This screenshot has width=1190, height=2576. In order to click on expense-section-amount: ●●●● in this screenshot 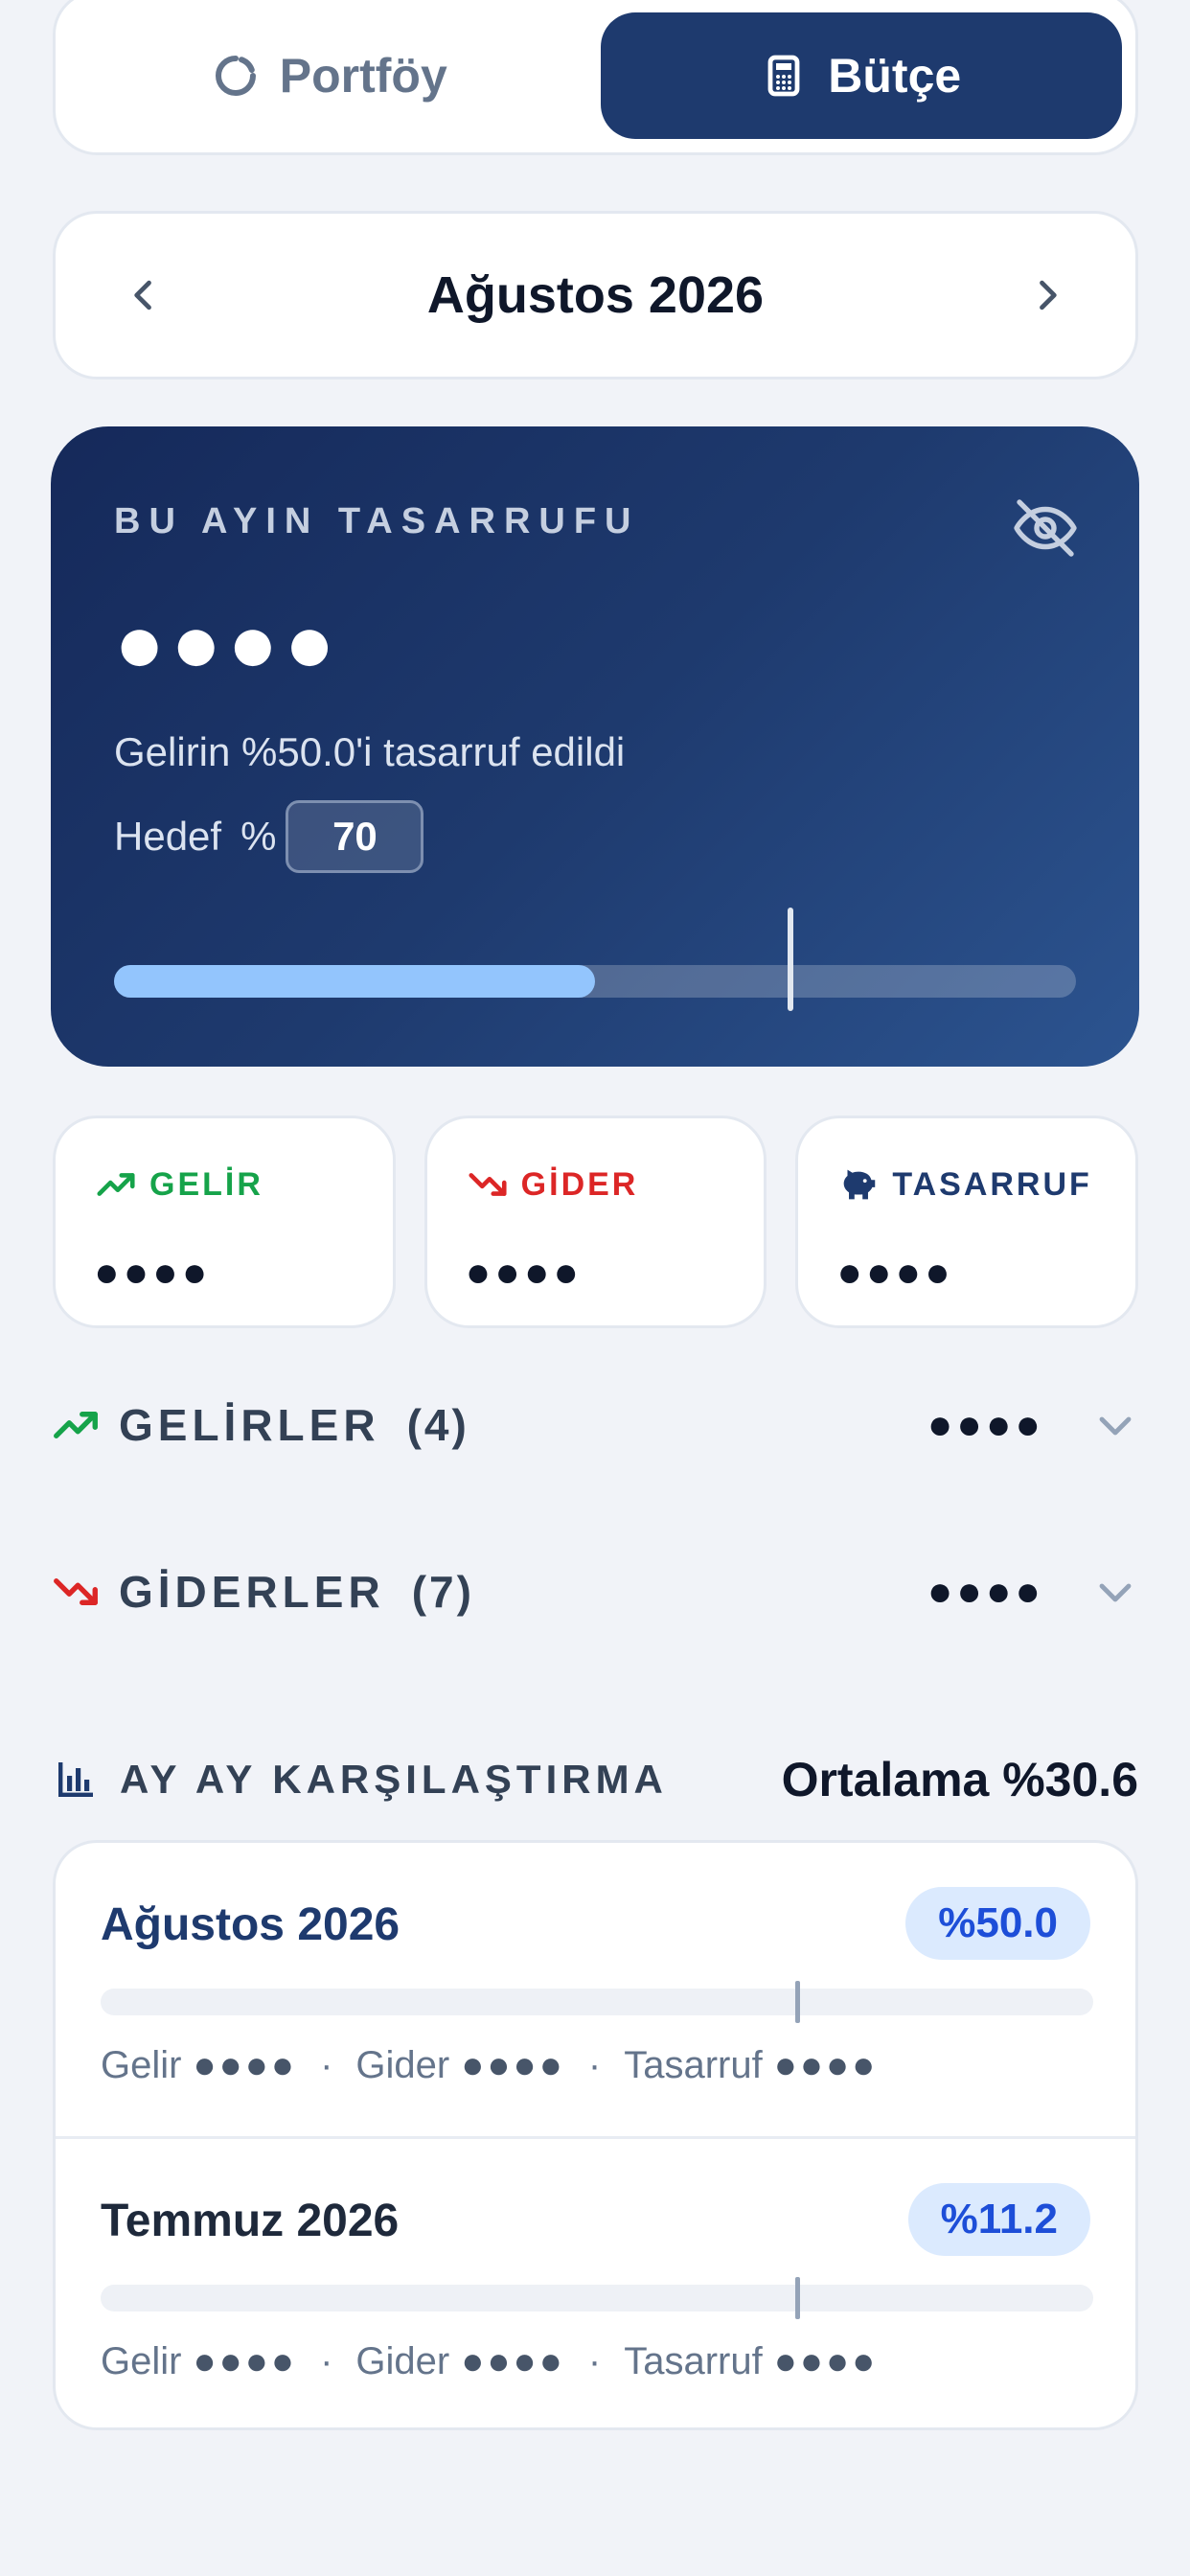, I will do `click(985, 1591)`.